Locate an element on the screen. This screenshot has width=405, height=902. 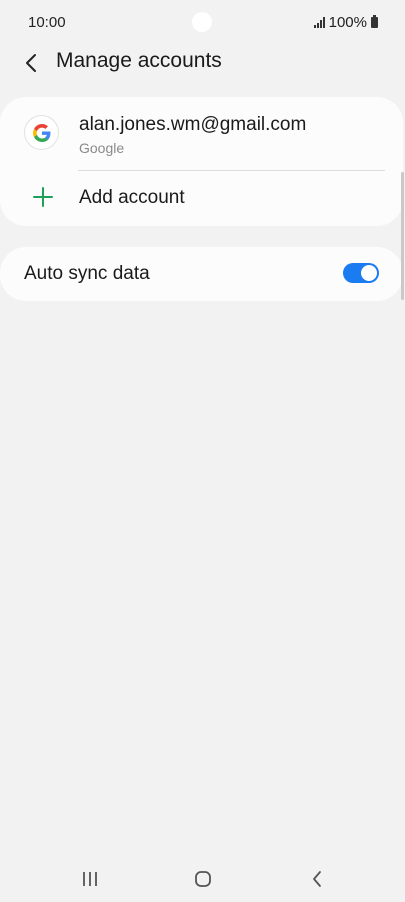
add-account-label: Add account is located at coordinates (132, 197).